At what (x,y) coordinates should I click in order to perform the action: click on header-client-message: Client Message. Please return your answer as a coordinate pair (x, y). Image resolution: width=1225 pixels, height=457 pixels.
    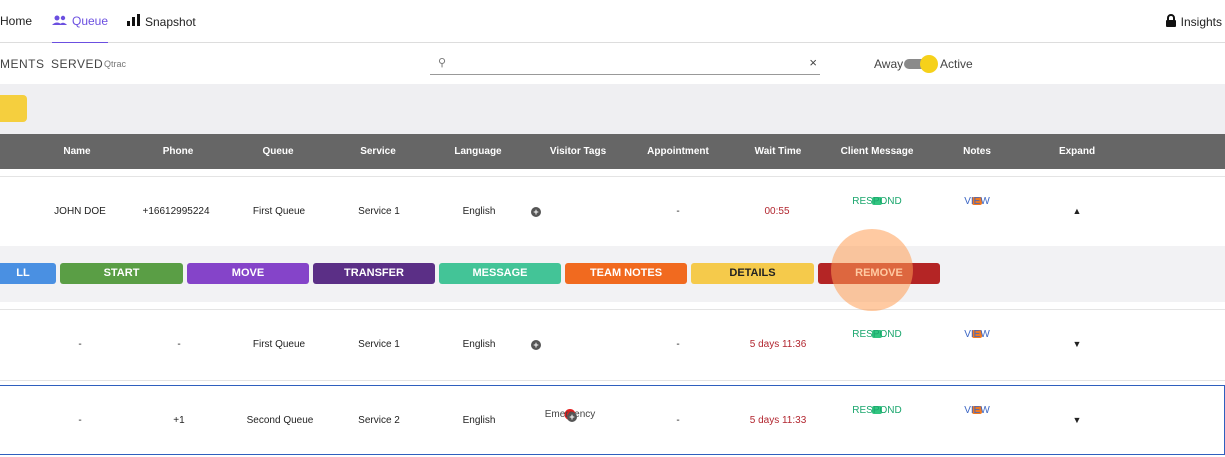
    Looking at the image, I should click on (877, 151).